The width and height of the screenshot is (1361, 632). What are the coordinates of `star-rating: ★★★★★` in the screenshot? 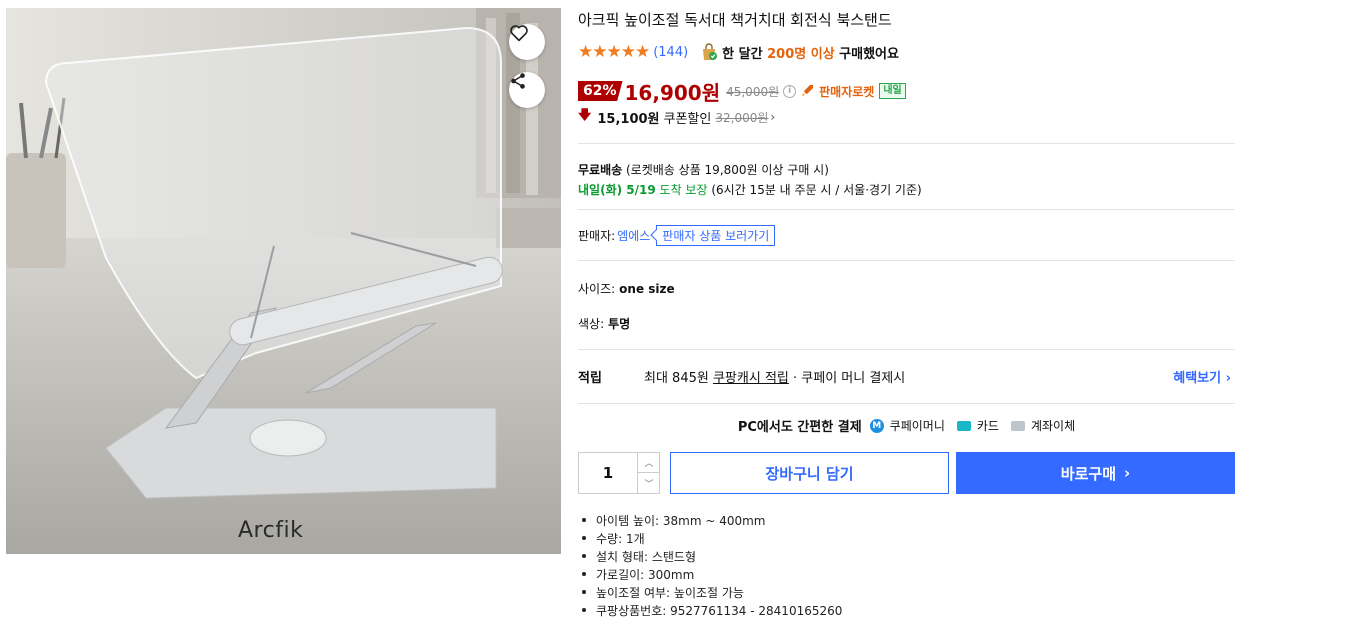 It's located at (614, 52).